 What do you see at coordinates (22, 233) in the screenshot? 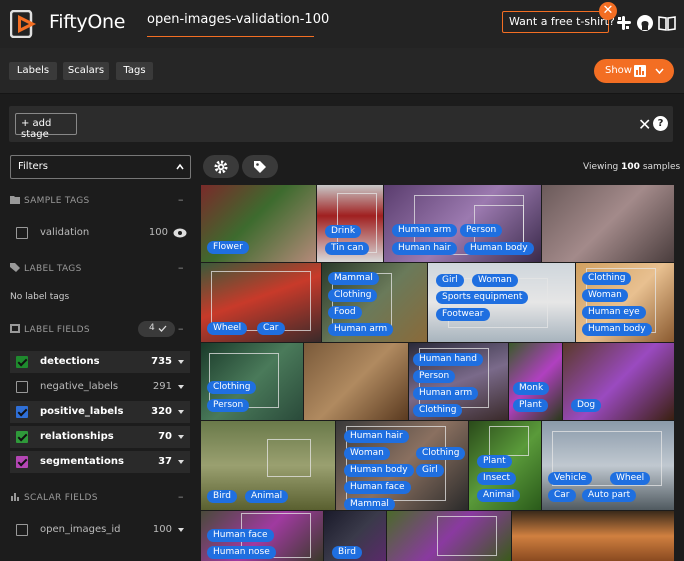
I see `sample-tag-checkbox` at bounding box center [22, 233].